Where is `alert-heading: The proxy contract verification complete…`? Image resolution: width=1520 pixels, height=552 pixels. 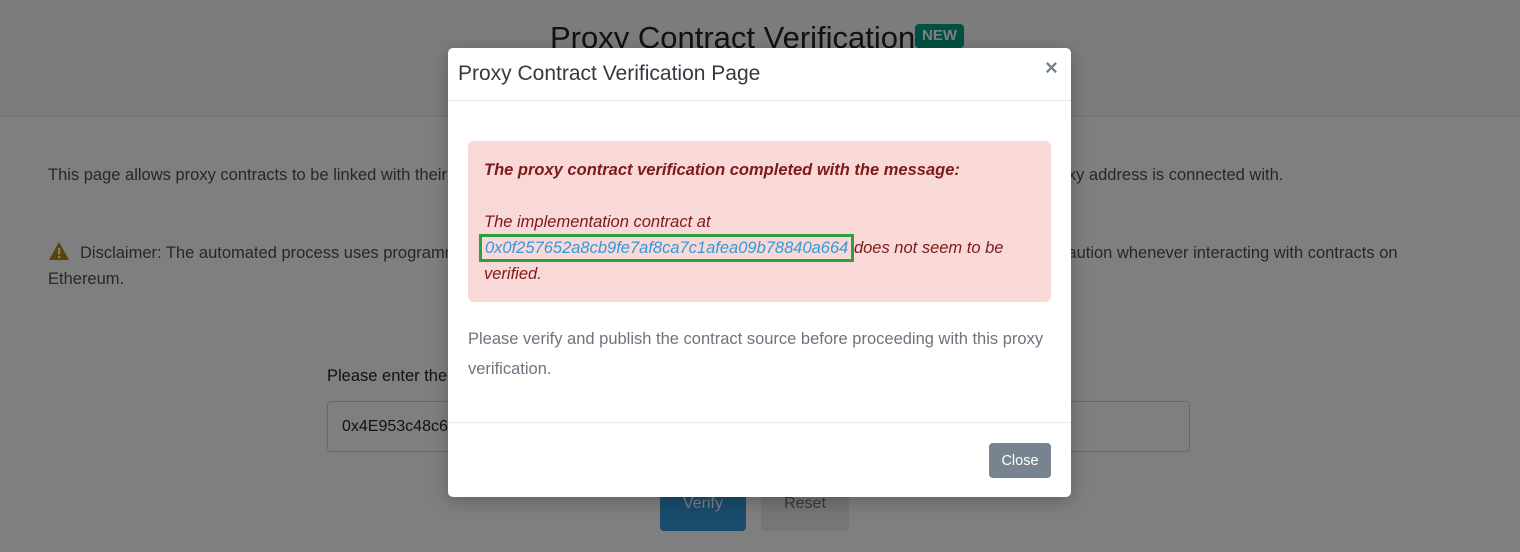
alert-heading: The proxy contract verification complete… is located at coordinates (722, 170).